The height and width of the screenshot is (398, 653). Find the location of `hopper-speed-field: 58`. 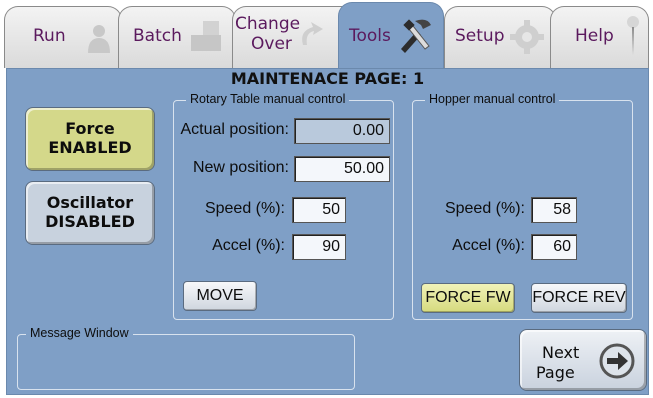

hopper-speed-field: 58 is located at coordinates (554, 210).